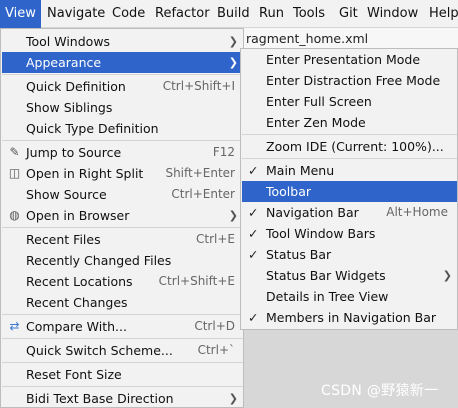 This screenshot has width=458, height=408. I want to click on menu-item-label: Jump to Source, so click(74, 152).